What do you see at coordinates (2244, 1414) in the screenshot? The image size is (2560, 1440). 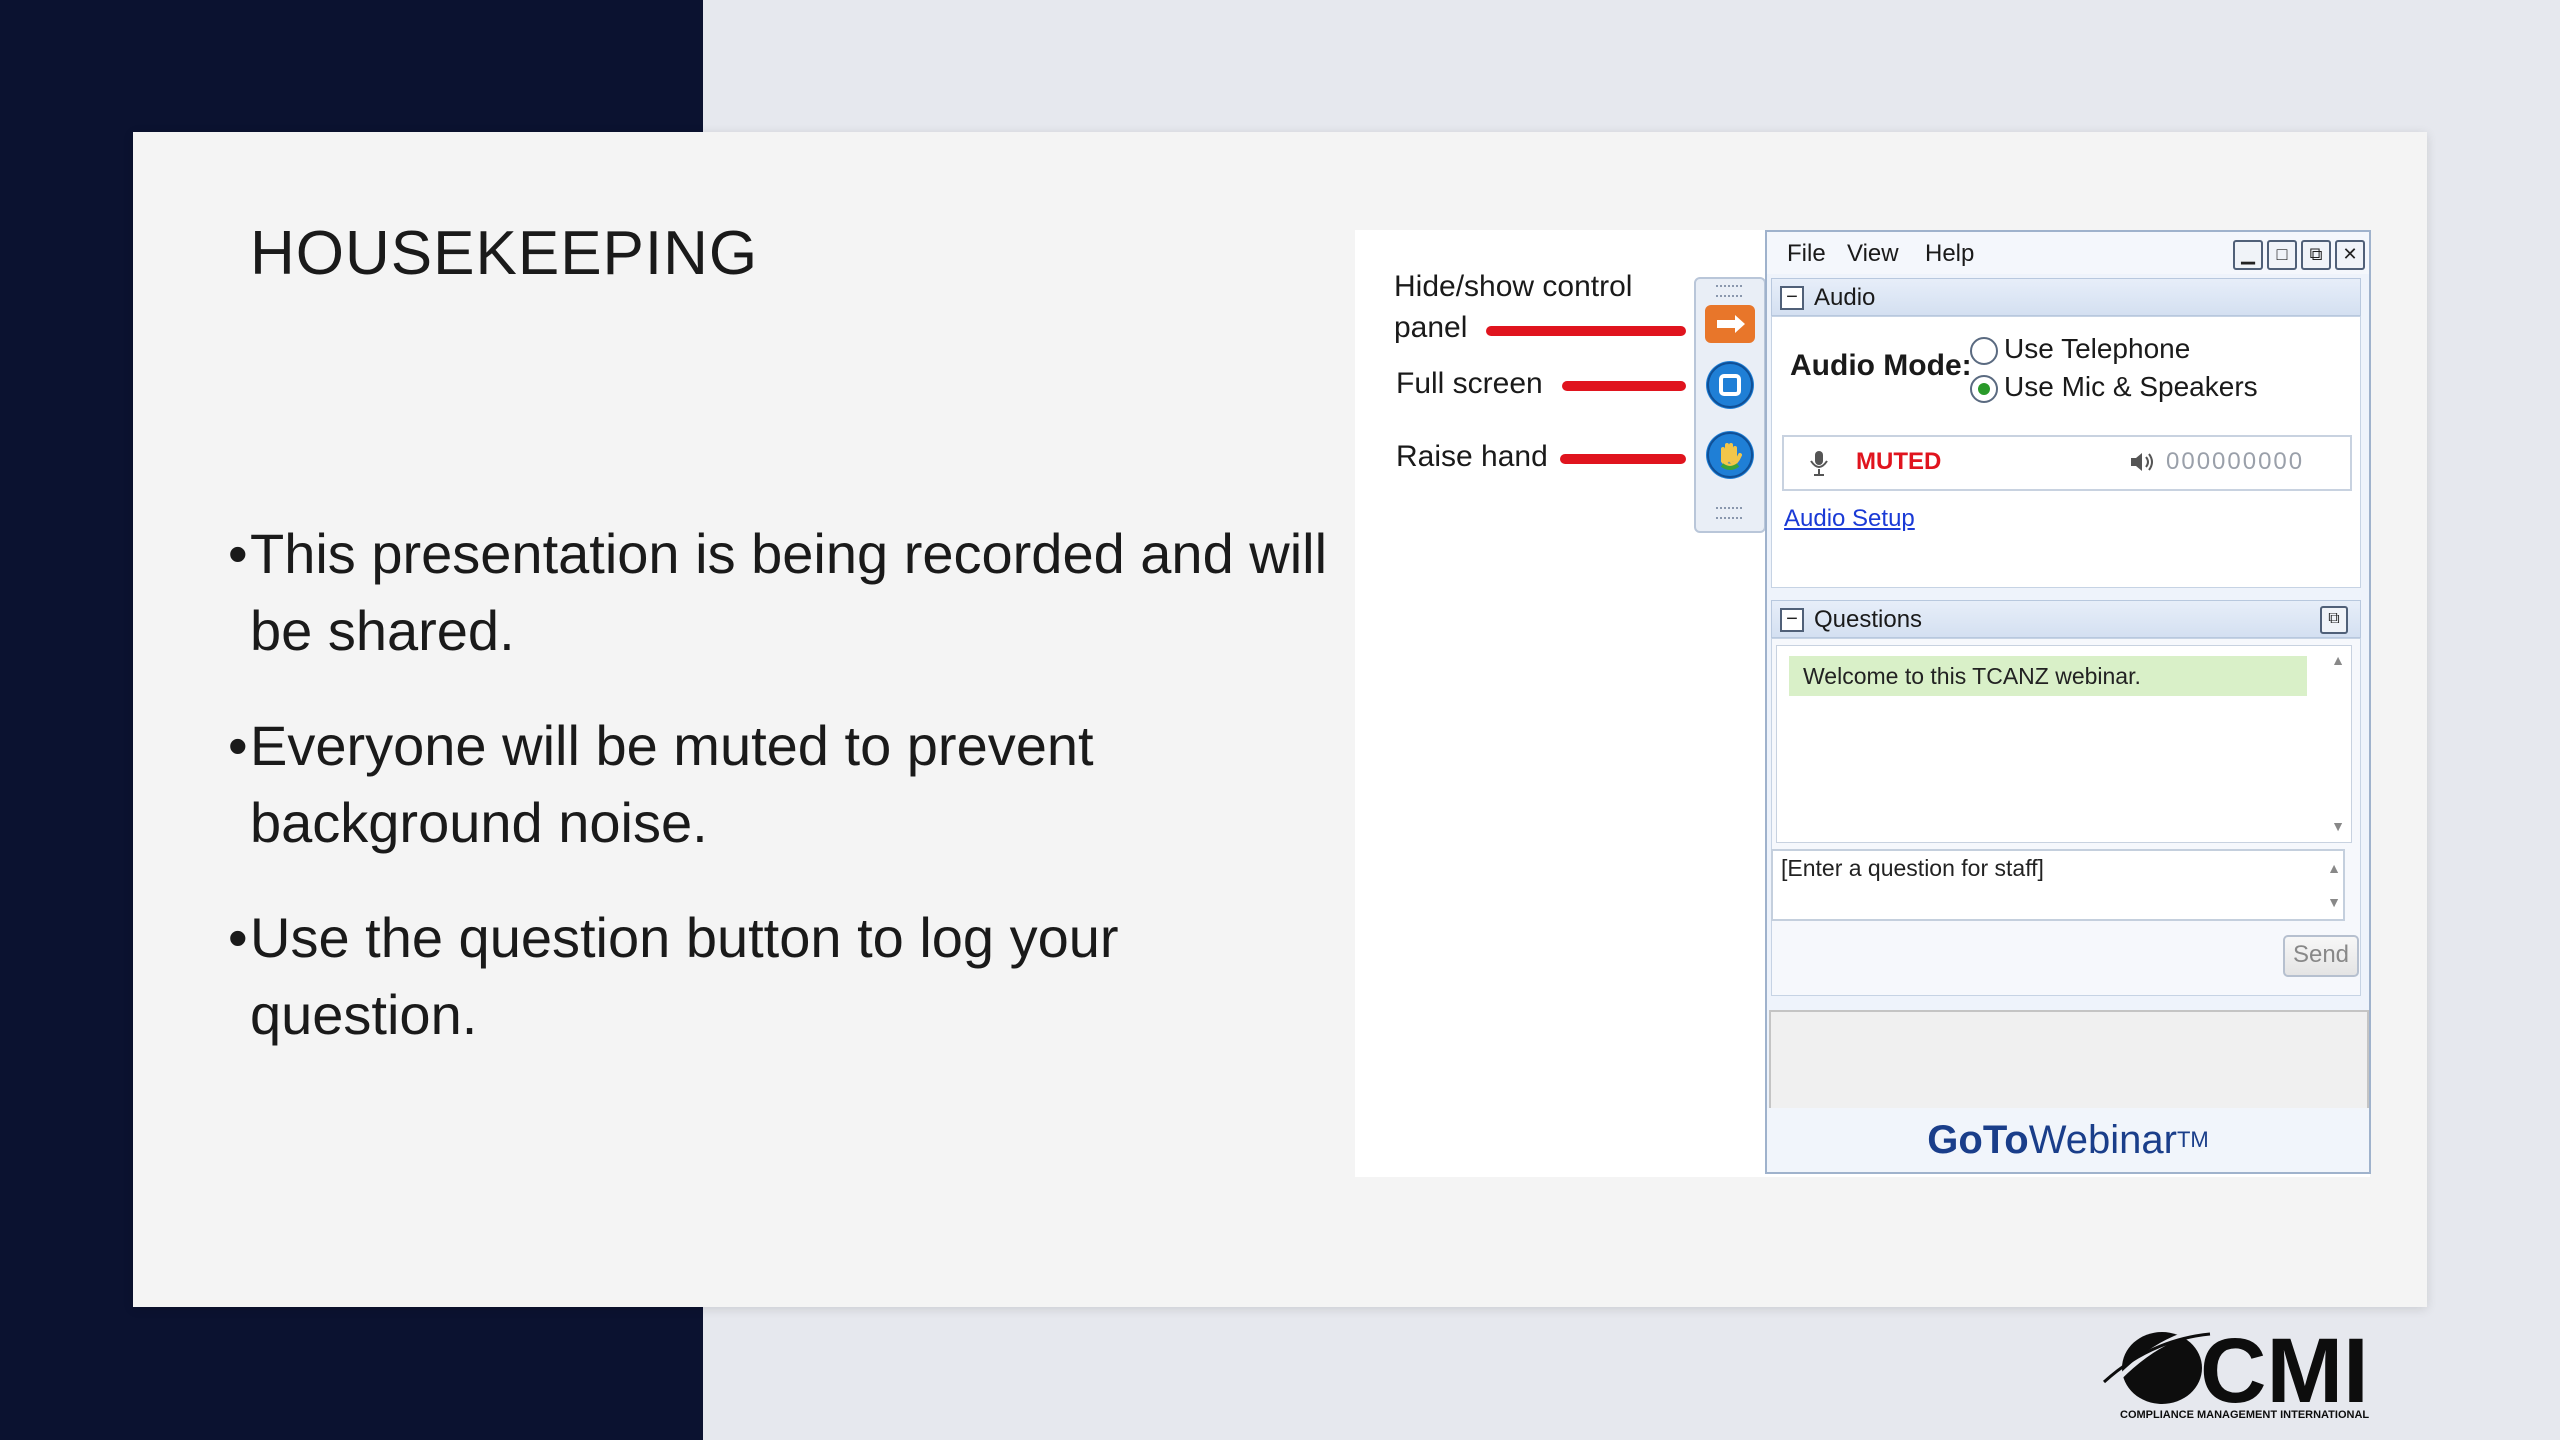 I see `cmi-logo-subtitle: COMPLIANCE MANAGEMENT INTERNATIONAL` at bounding box center [2244, 1414].